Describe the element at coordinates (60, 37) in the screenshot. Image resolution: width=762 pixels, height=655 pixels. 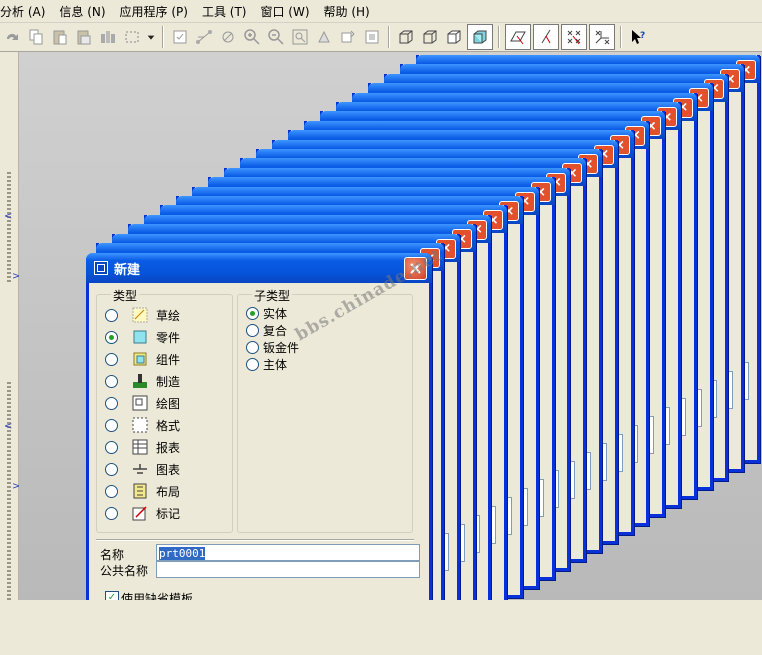
I see `paste-icon` at that location.